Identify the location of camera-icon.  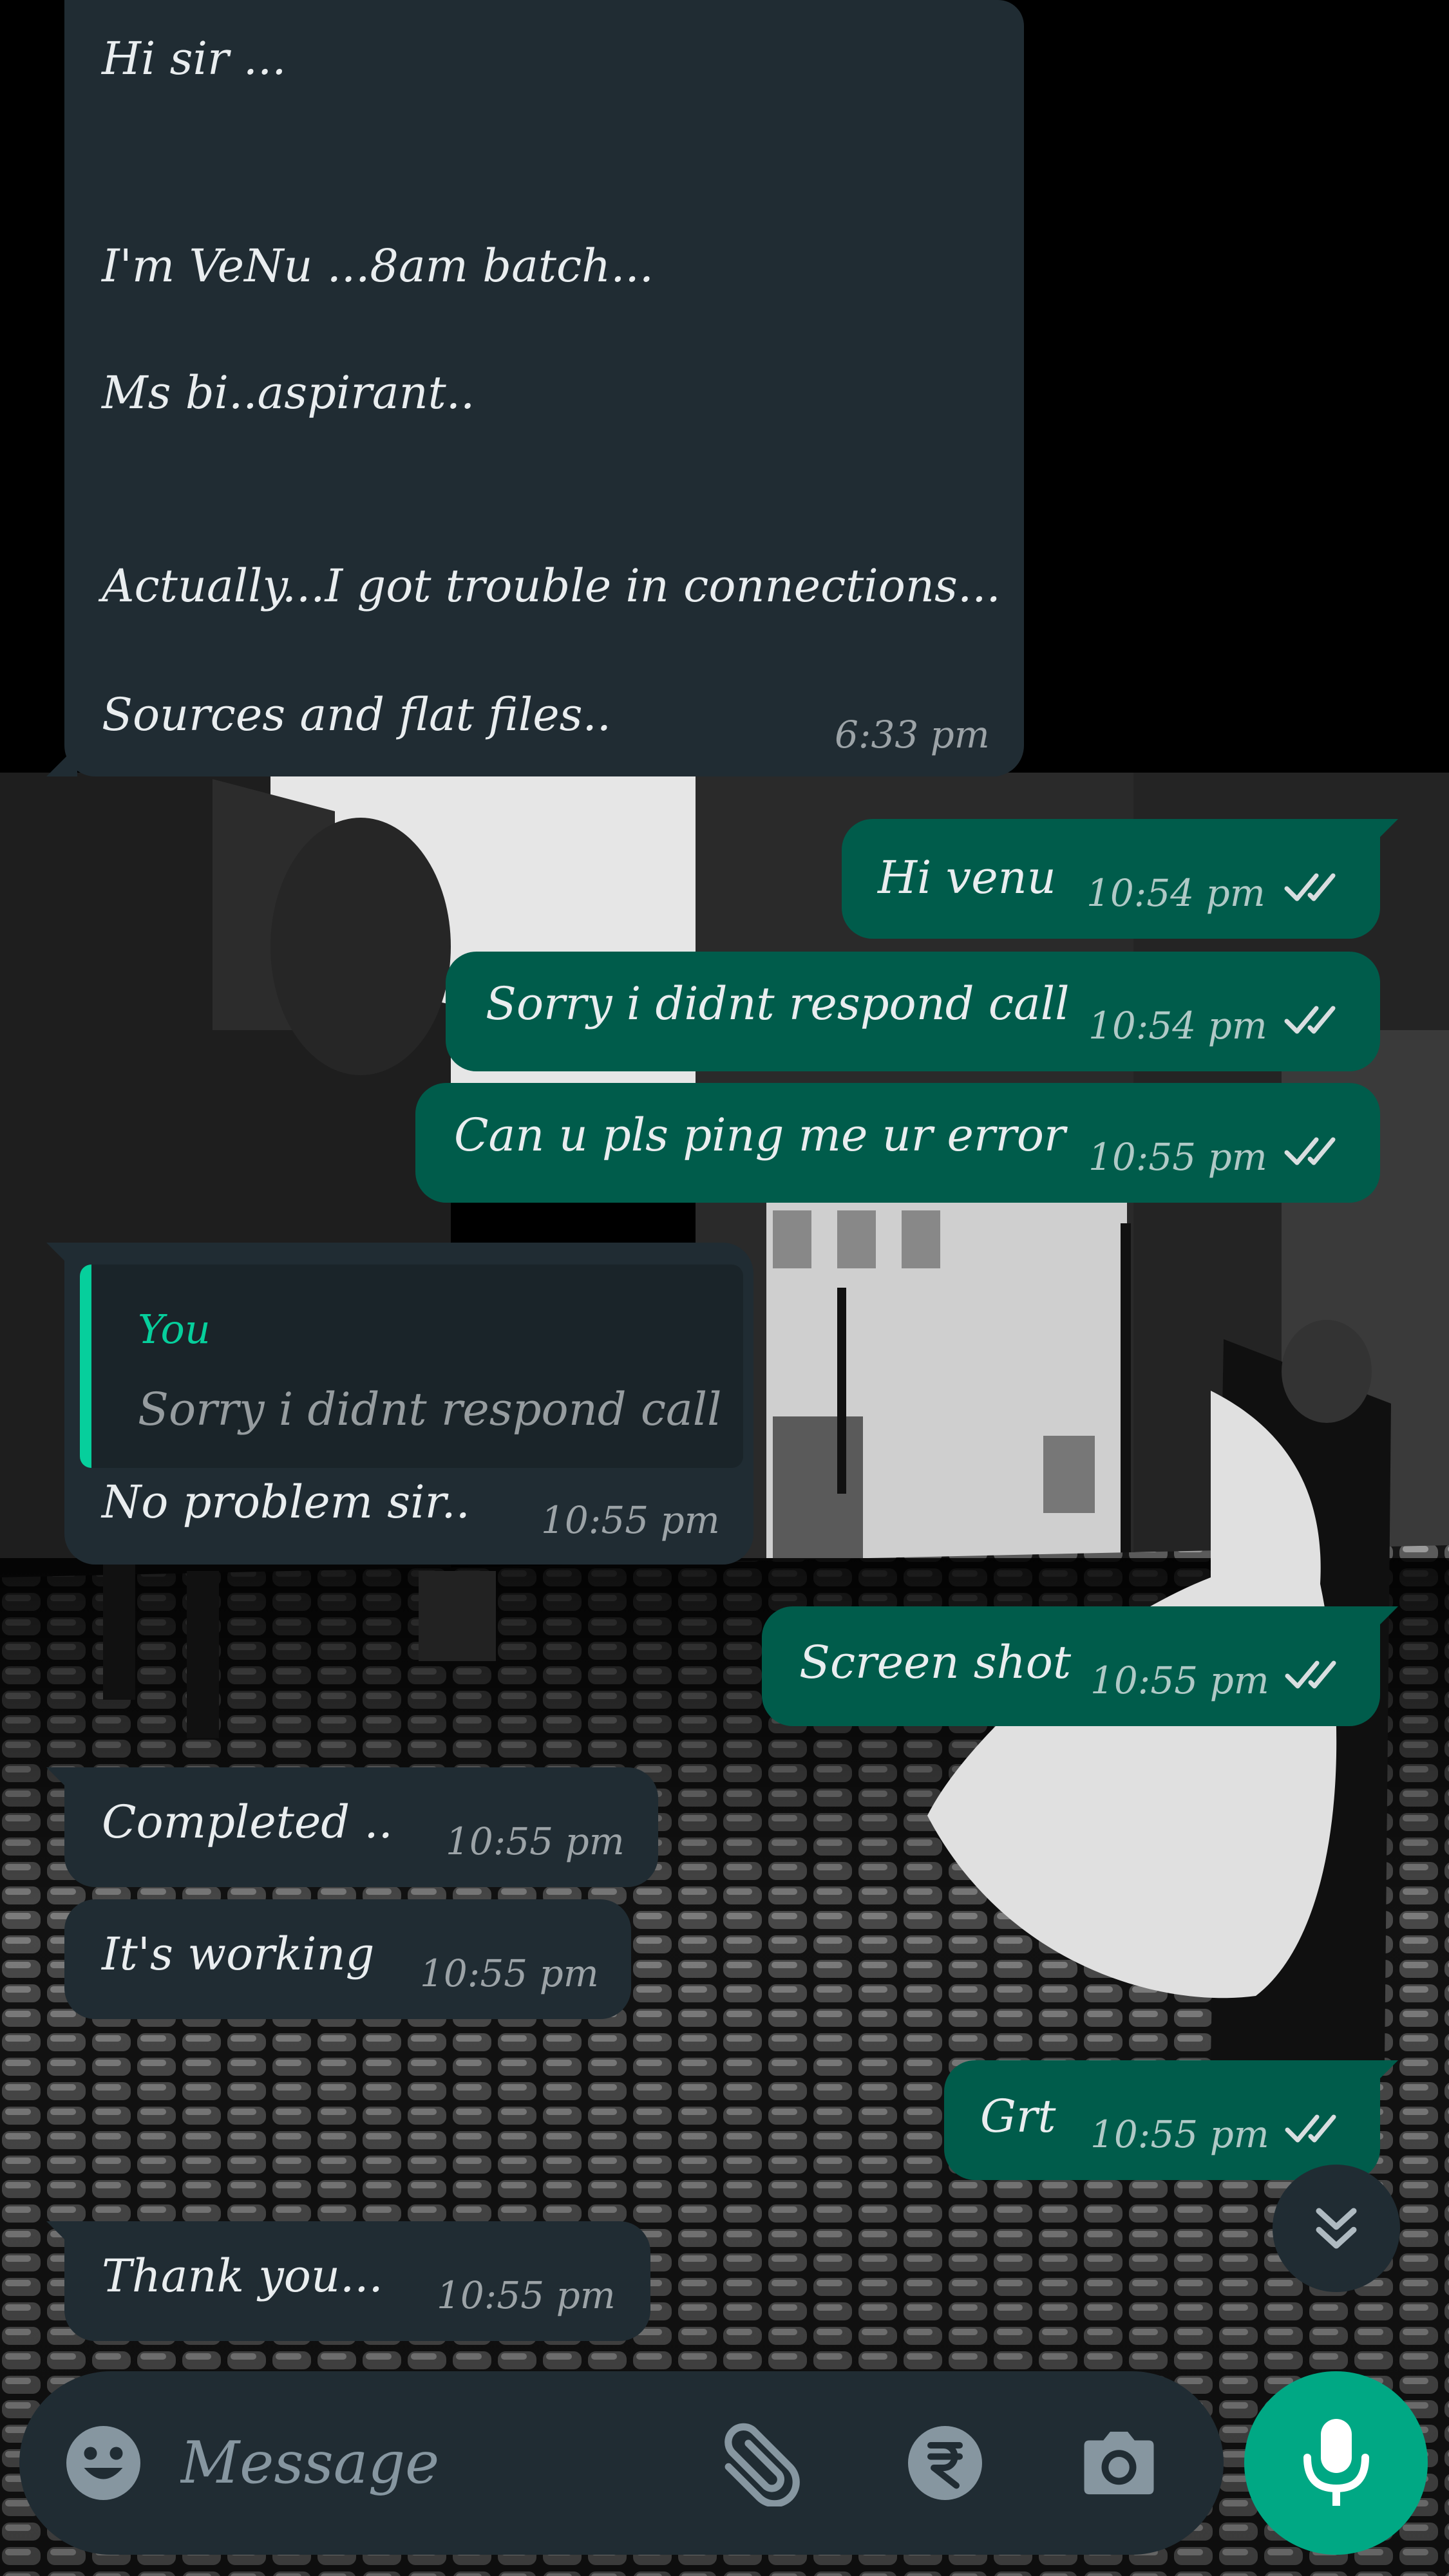
(1118, 2463).